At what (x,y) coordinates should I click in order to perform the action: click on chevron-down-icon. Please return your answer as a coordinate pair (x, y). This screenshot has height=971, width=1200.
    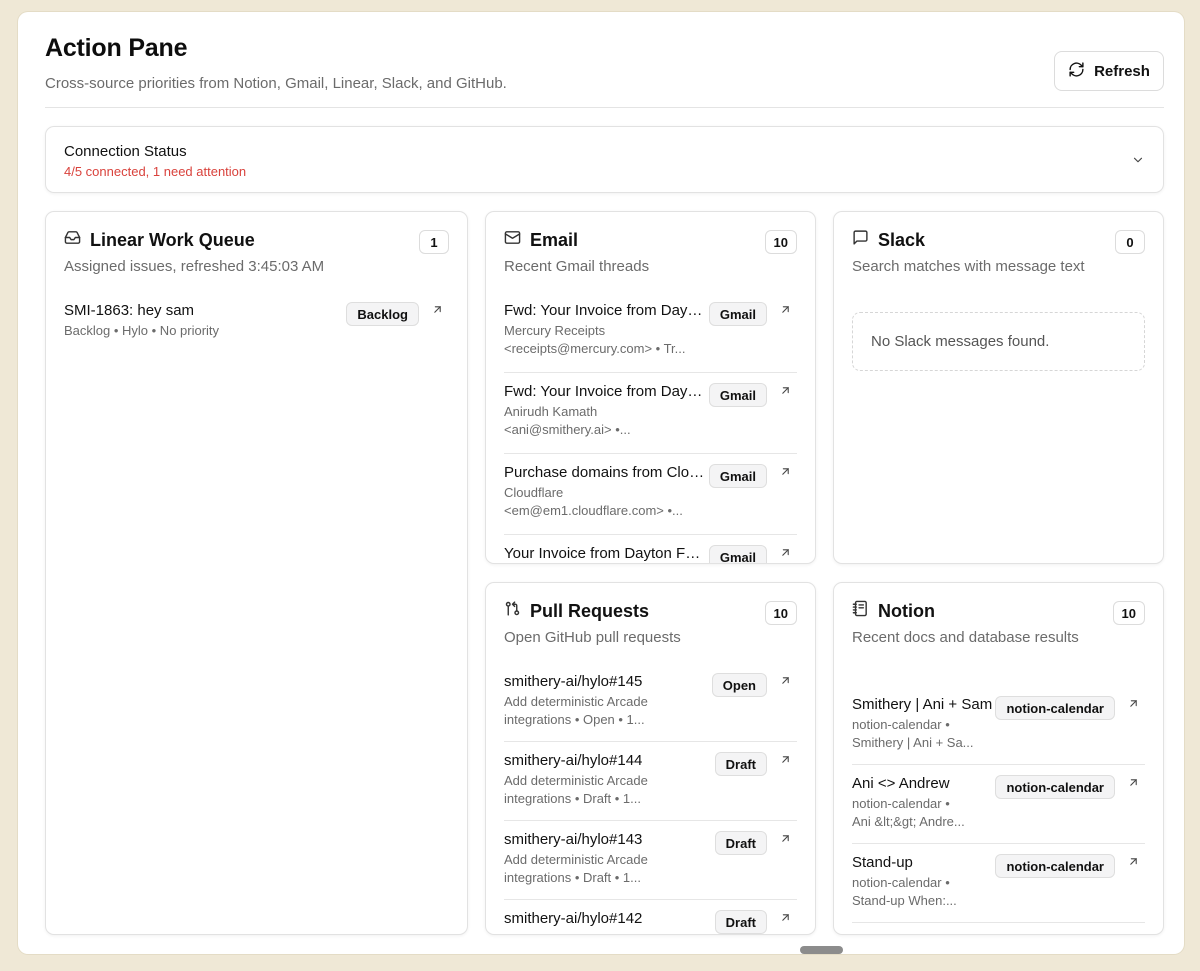
    Looking at the image, I should click on (1138, 160).